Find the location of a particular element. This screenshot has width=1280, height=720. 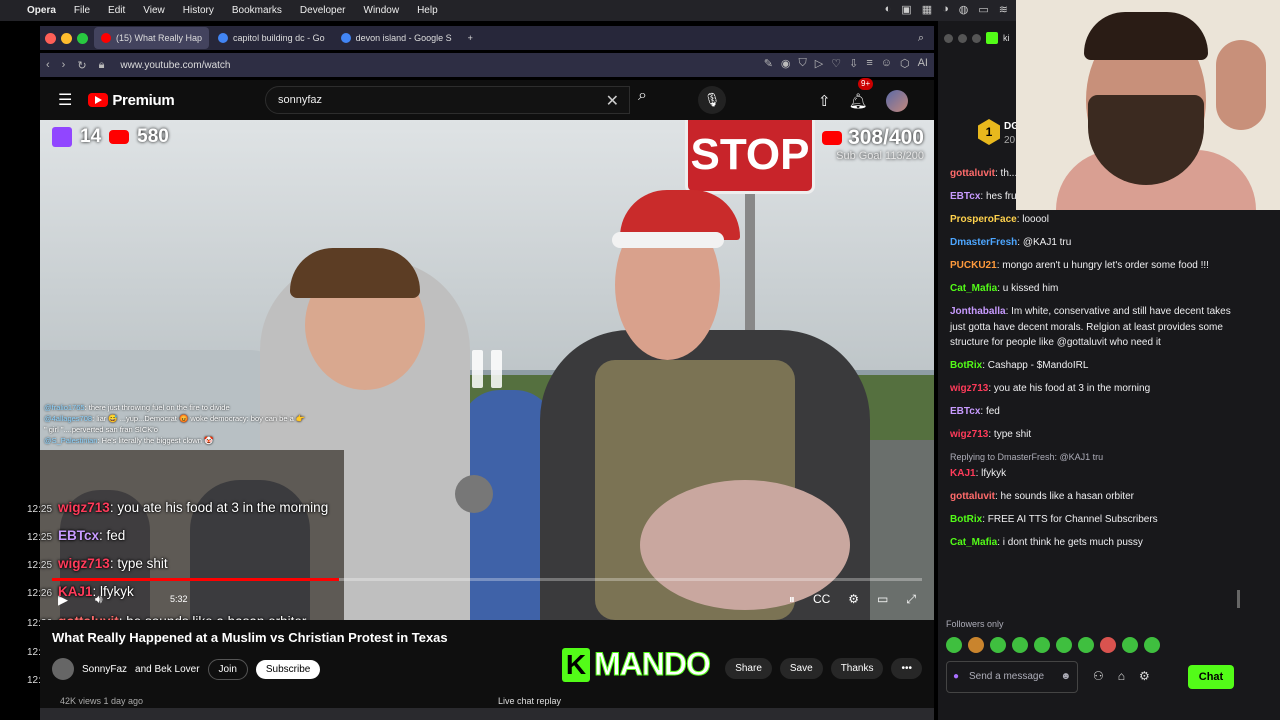

ai-icon: AI is located at coordinates (923, 63).